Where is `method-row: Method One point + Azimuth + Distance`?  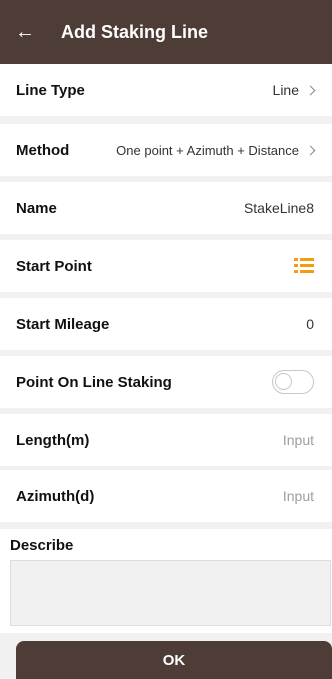 method-row: Method One point + Azimuth + Distance is located at coordinates (166, 150).